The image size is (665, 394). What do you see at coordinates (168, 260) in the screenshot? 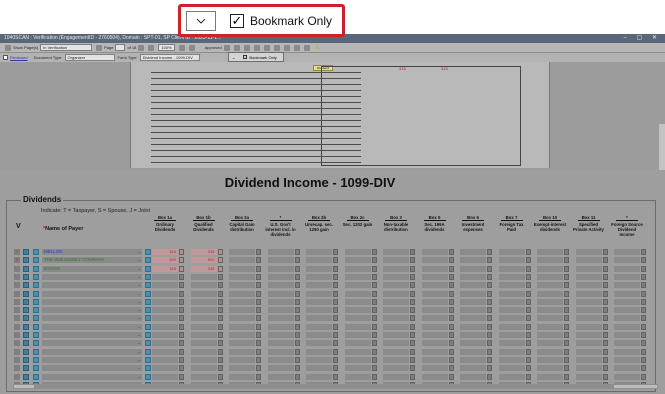
I see `amount-field: 600` at bounding box center [168, 260].